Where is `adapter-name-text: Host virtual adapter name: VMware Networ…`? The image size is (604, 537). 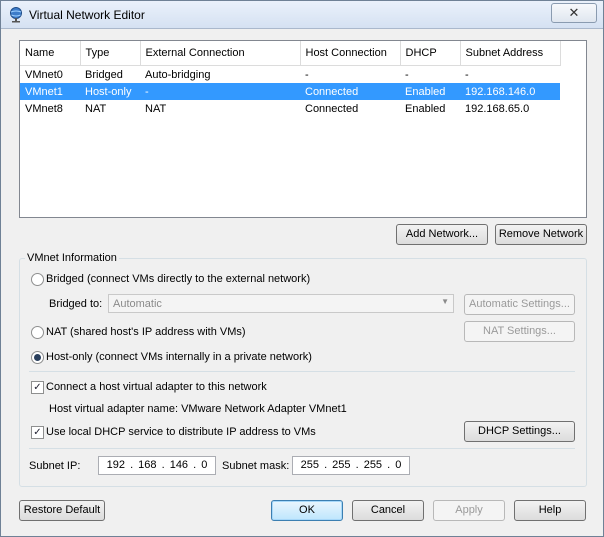
adapter-name-text: Host virtual adapter name: VMware Networ… is located at coordinates (198, 409).